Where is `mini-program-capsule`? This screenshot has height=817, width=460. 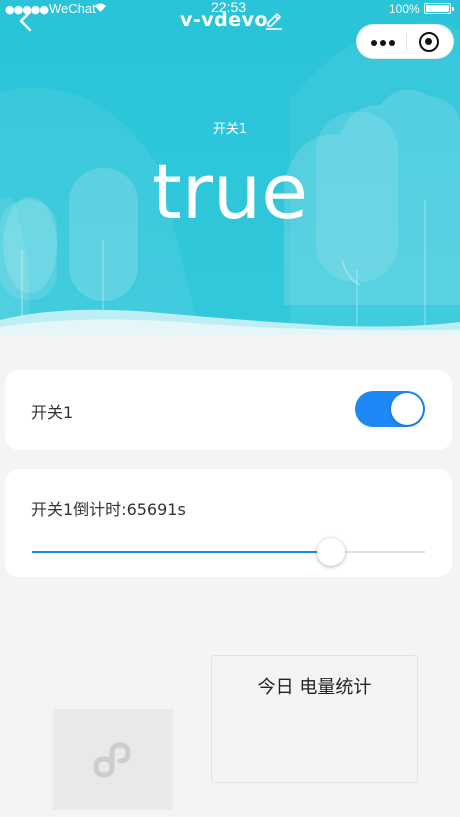
mini-program-capsule is located at coordinates (405, 41).